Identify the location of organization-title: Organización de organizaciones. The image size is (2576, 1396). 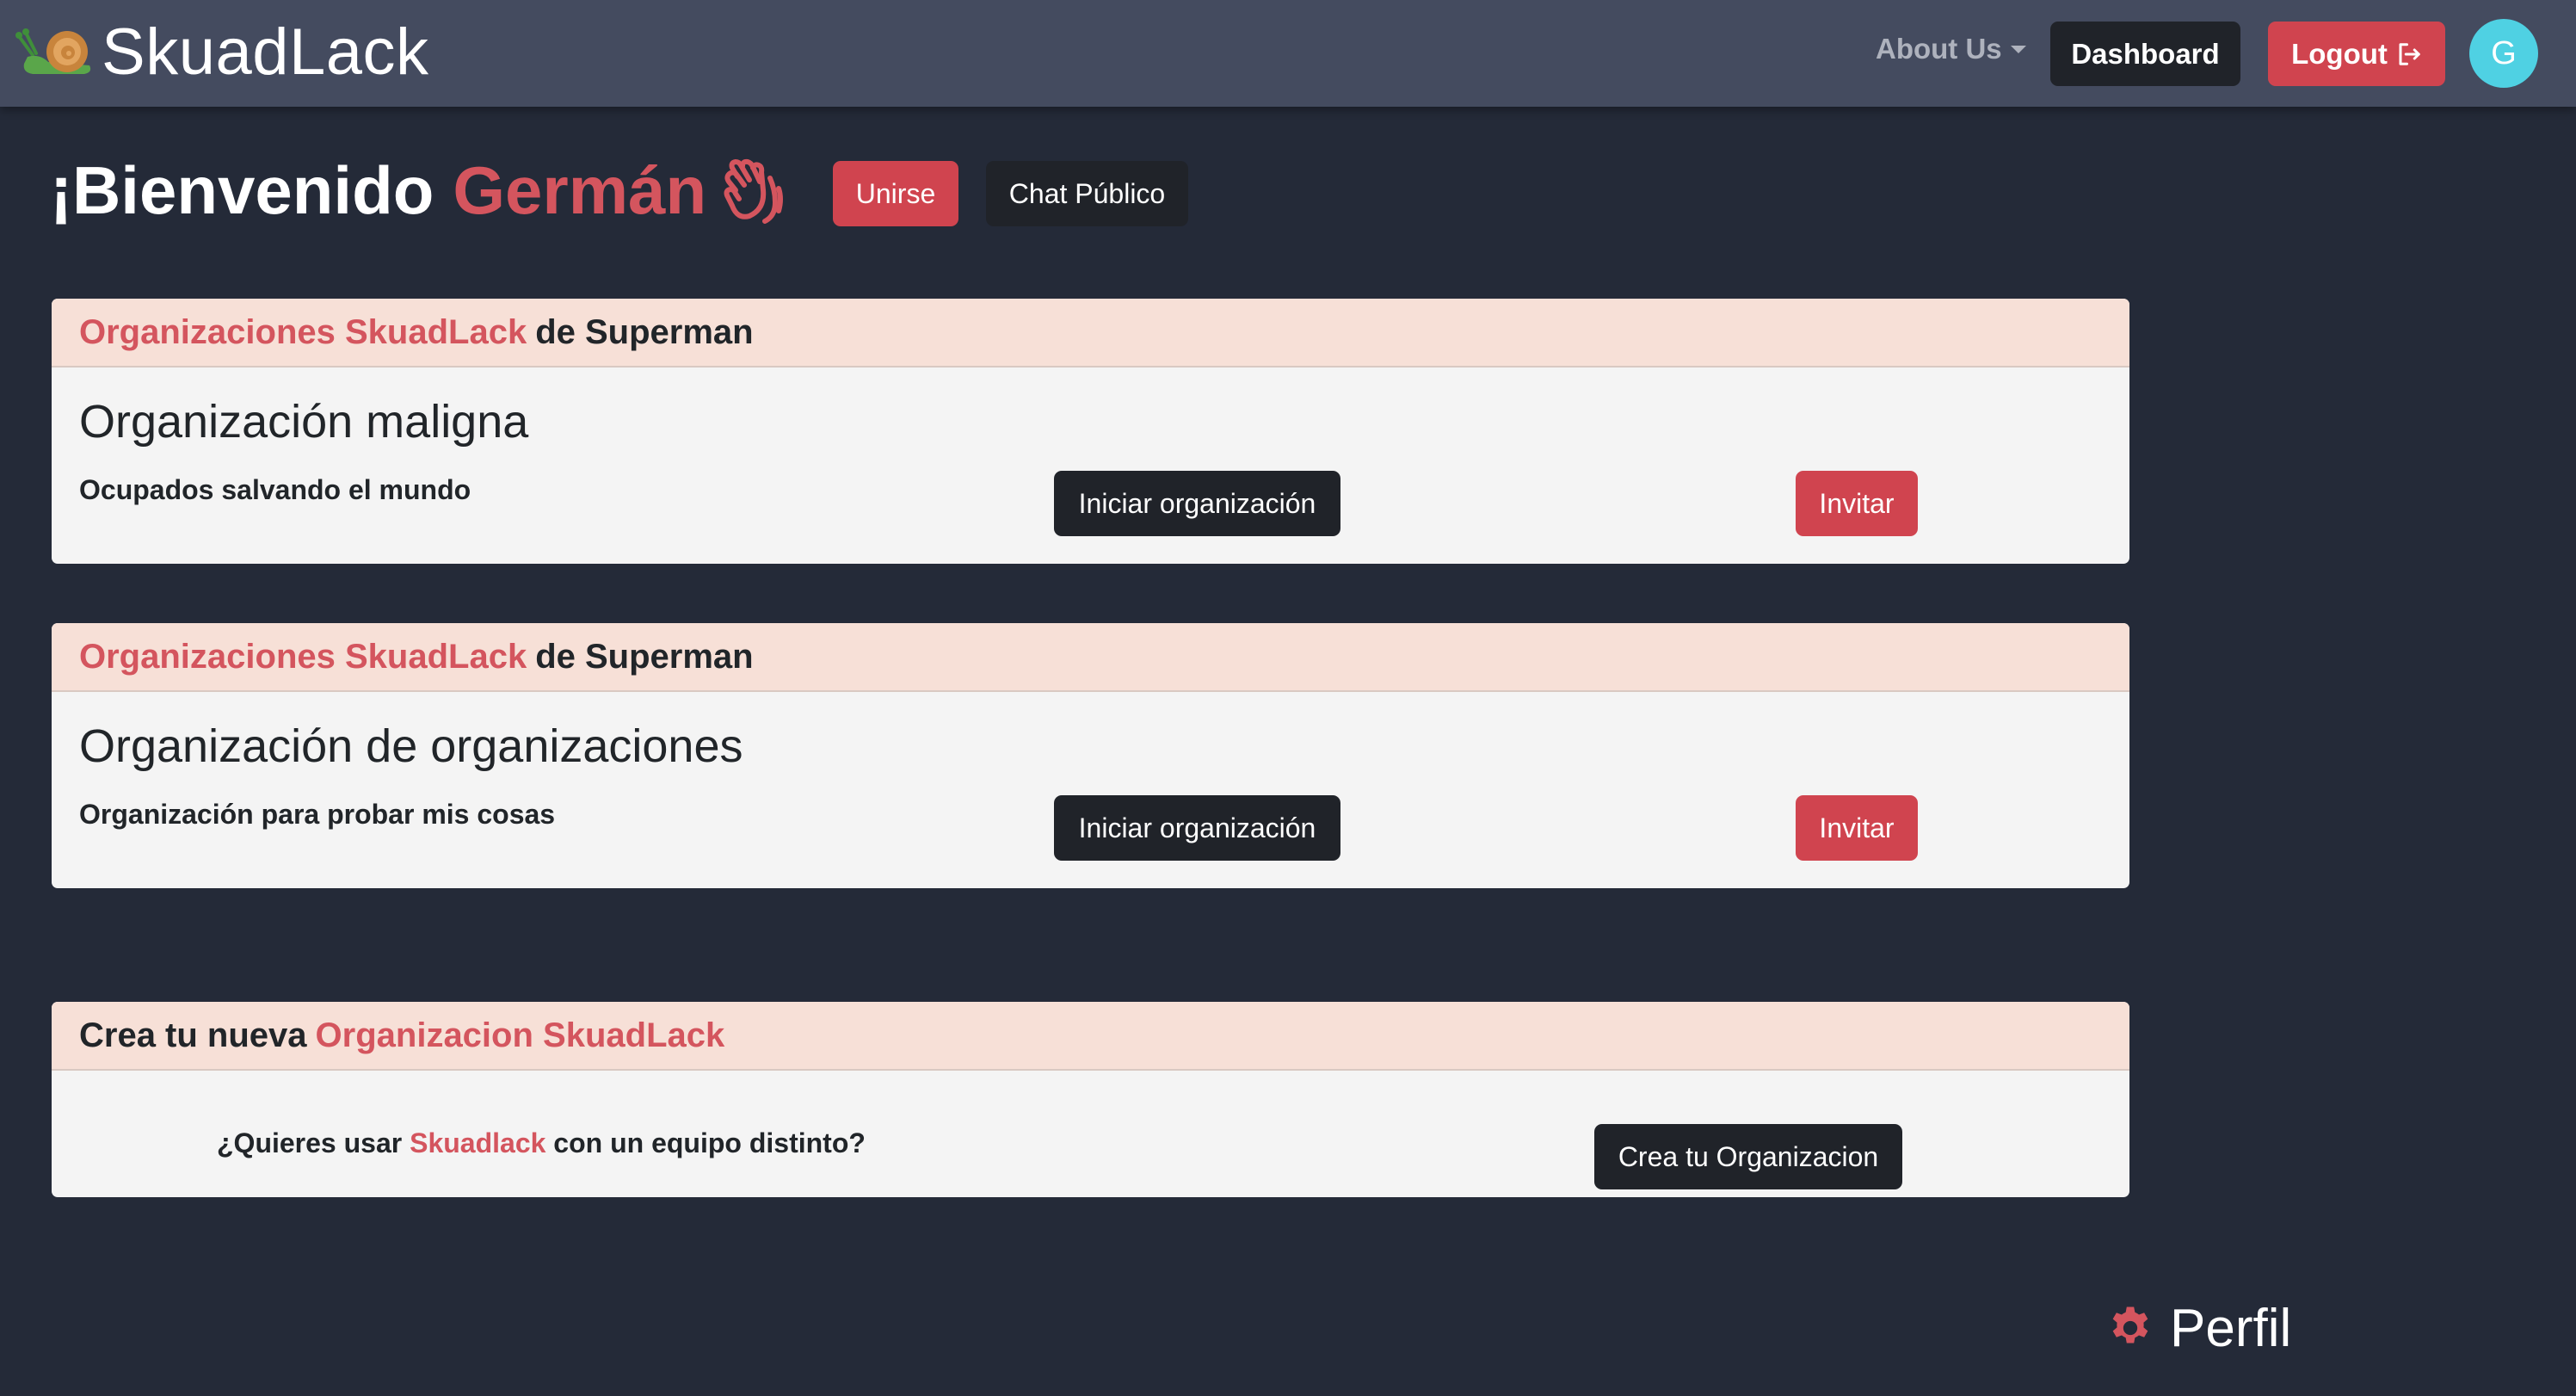
(411, 746).